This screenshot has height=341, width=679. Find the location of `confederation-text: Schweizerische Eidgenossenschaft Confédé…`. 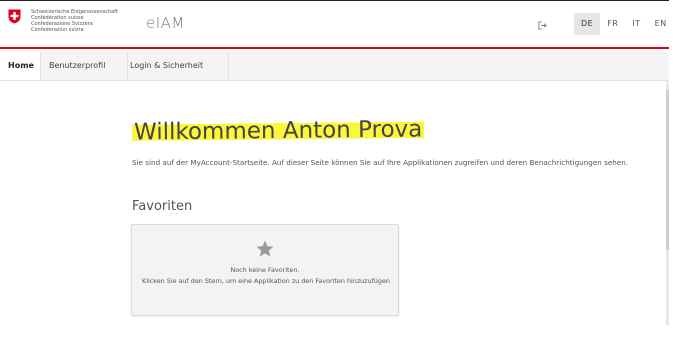

confederation-text: Schweizerische Eidgenossenschaft Confédé… is located at coordinates (74, 21).